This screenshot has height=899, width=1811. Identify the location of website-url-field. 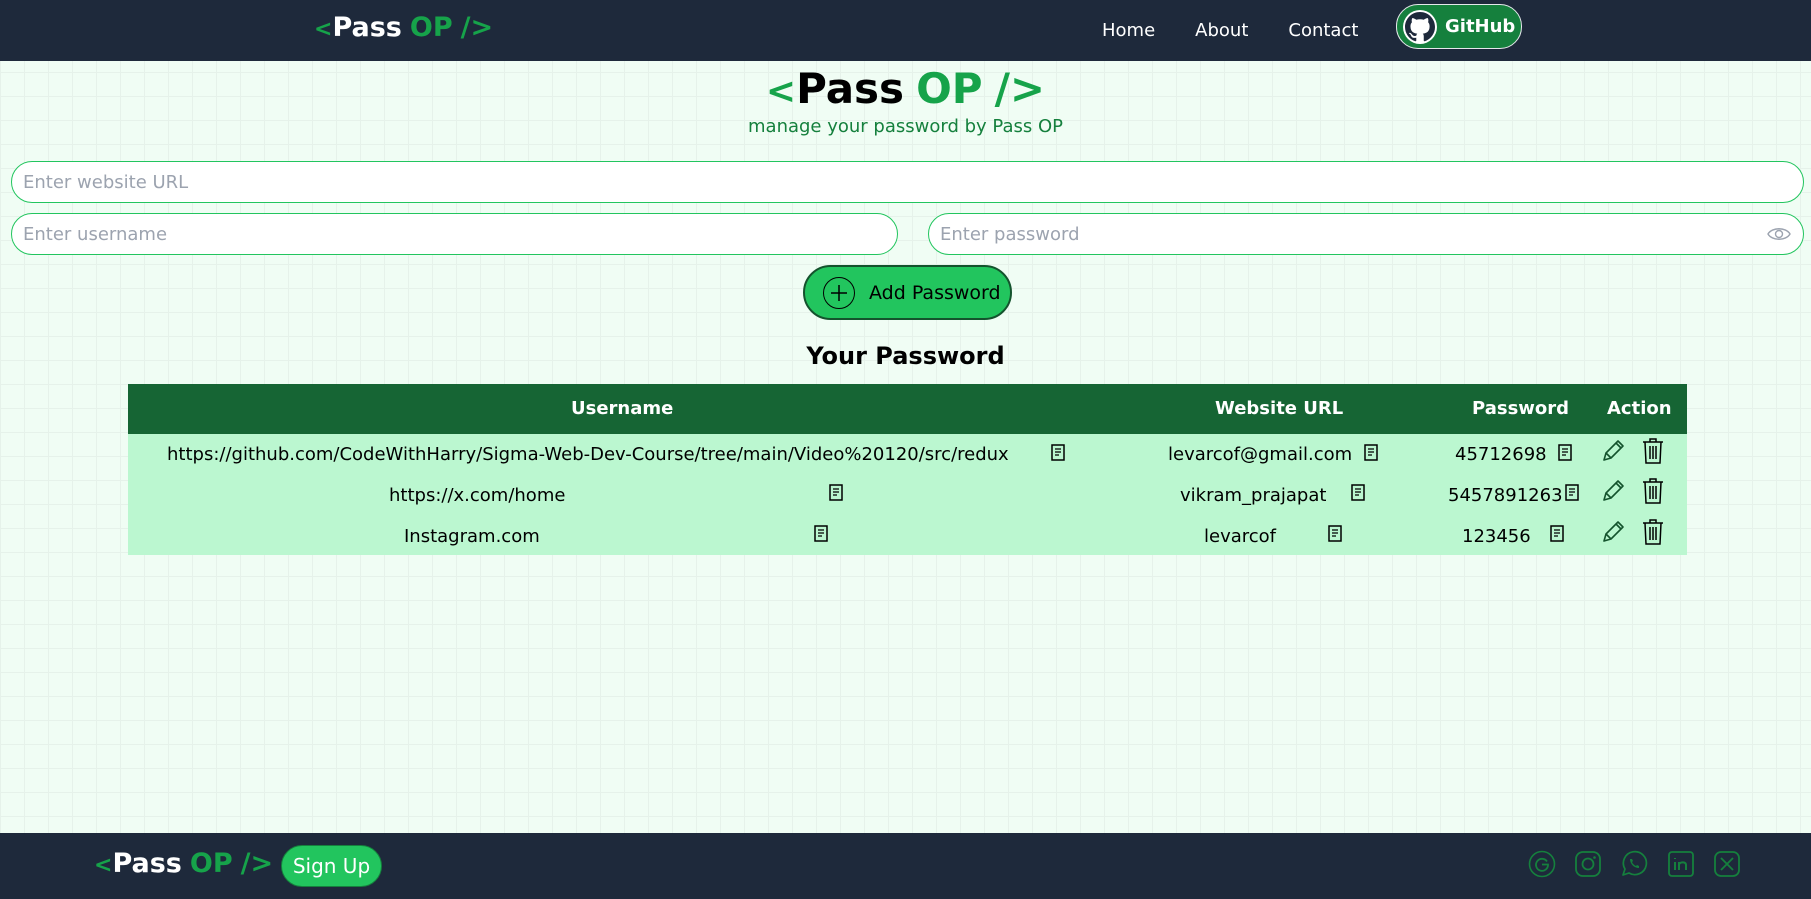
(907, 182).